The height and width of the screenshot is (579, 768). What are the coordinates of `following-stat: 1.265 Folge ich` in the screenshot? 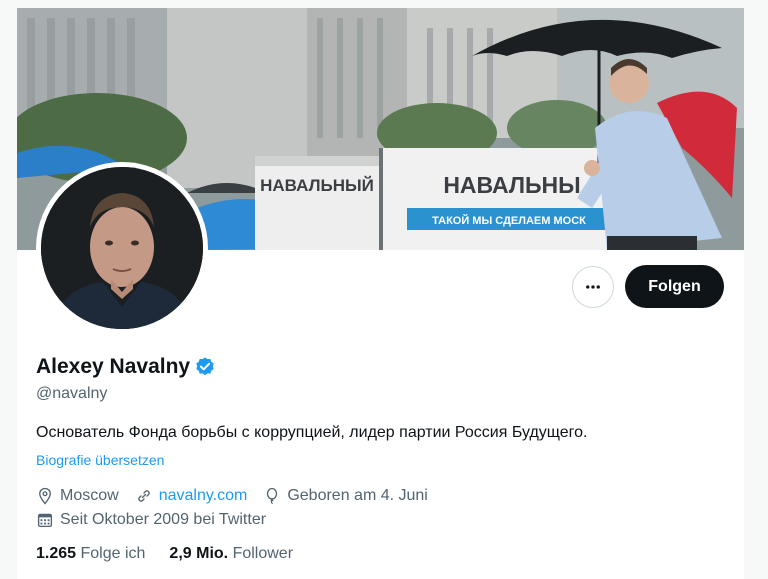 It's located at (90, 554).